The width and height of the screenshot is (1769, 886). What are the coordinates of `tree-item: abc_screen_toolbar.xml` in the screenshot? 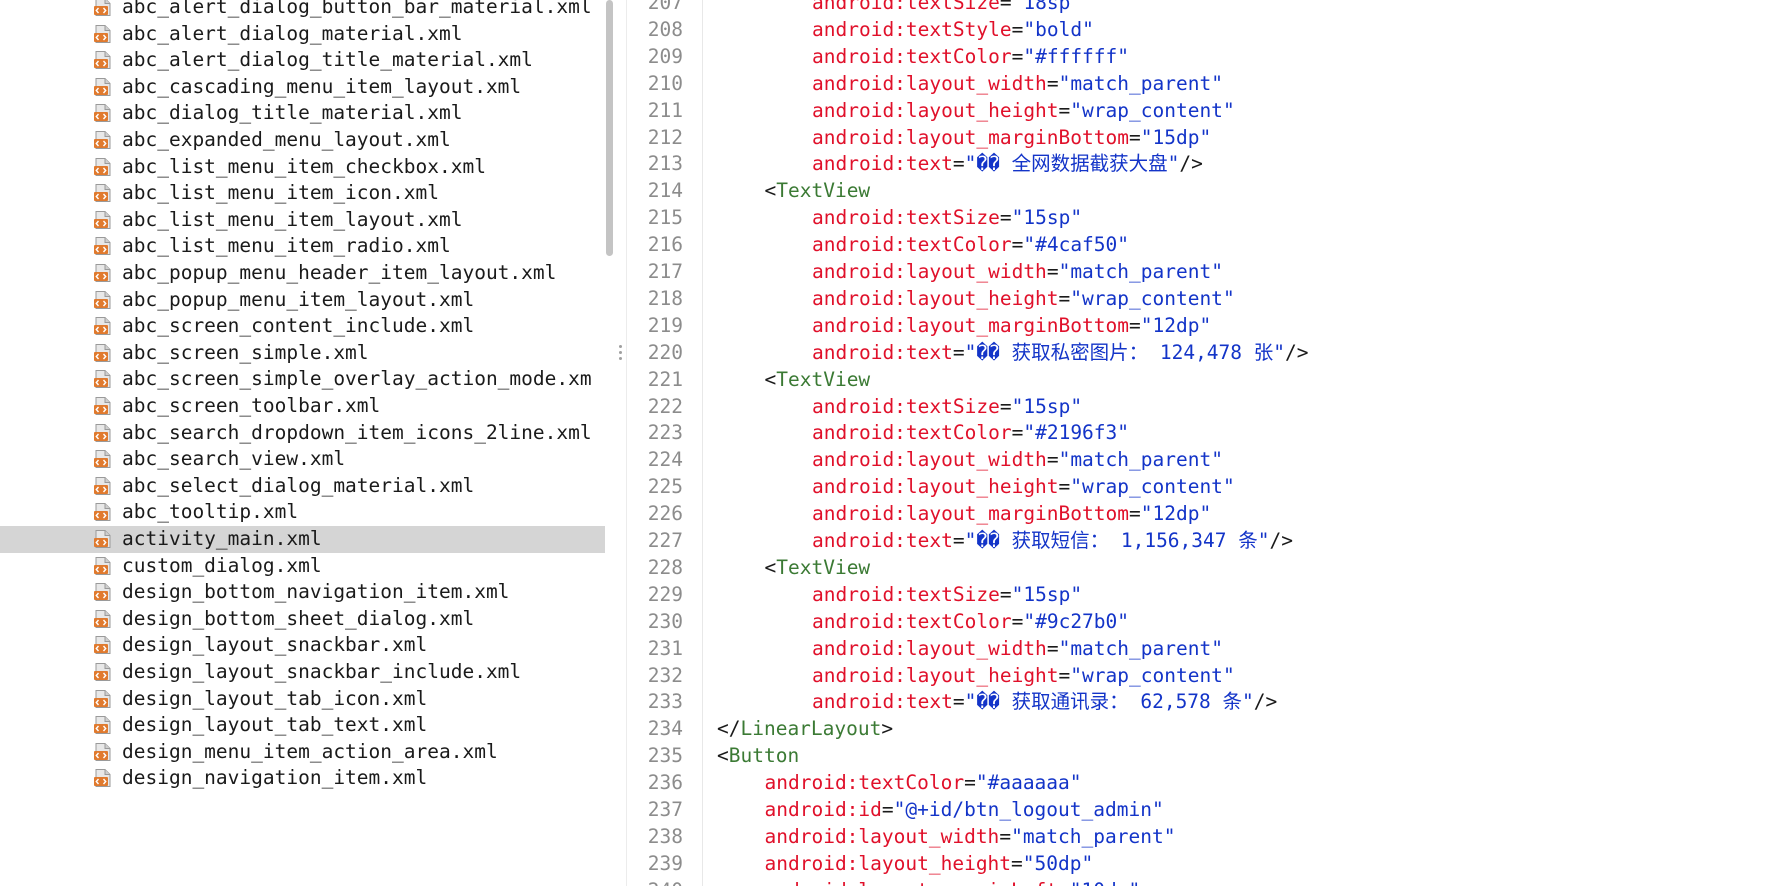 It's located at (302, 406).